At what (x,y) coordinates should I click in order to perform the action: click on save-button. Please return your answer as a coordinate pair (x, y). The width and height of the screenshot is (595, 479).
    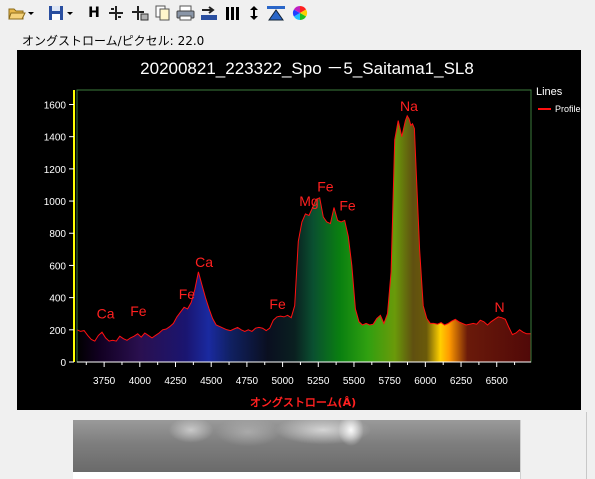
    Looking at the image, I should click on (61, 13).